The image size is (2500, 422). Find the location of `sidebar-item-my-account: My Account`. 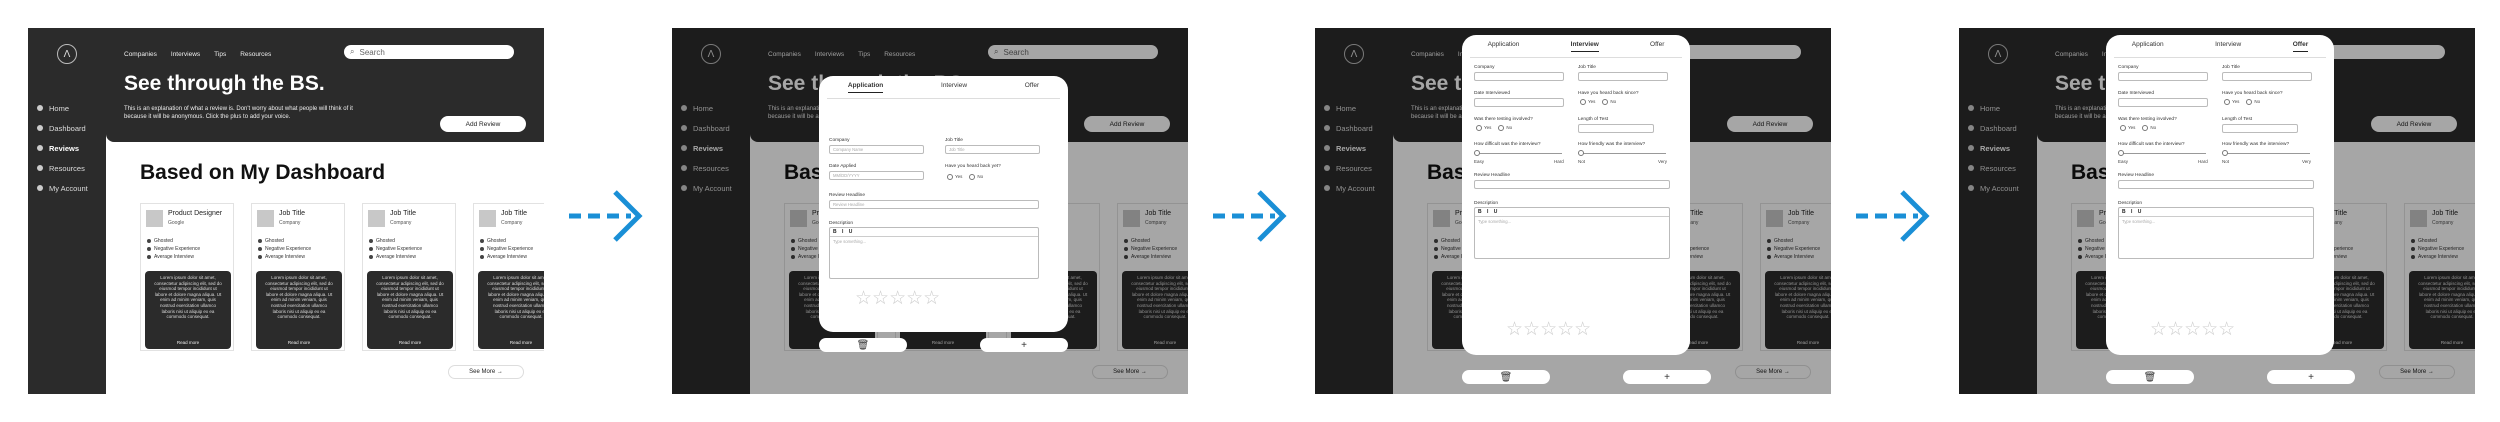

sidebar-item-my-account: My Account is located at coordinates (62, 188).